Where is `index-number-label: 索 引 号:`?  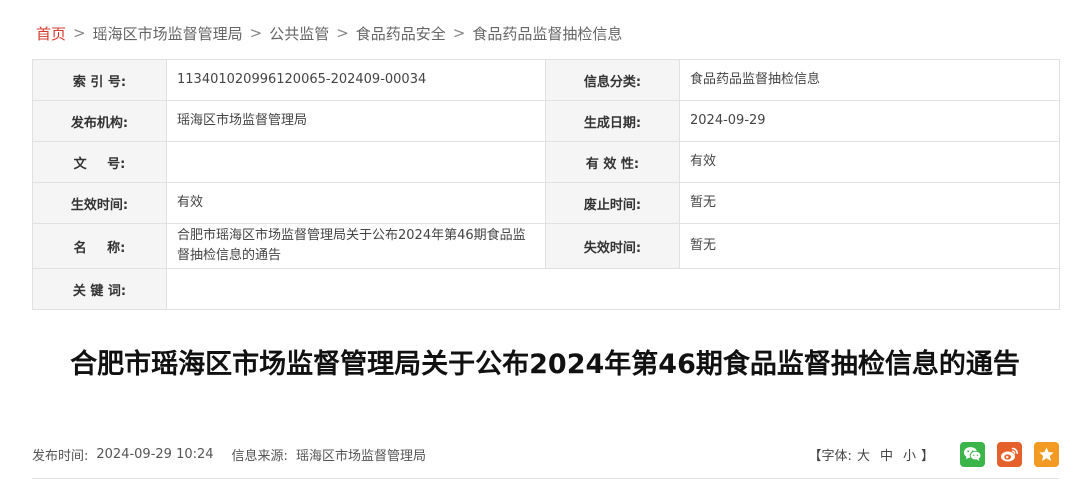
index-number-label: 索 引 号: is located at coordinates (99, 80).